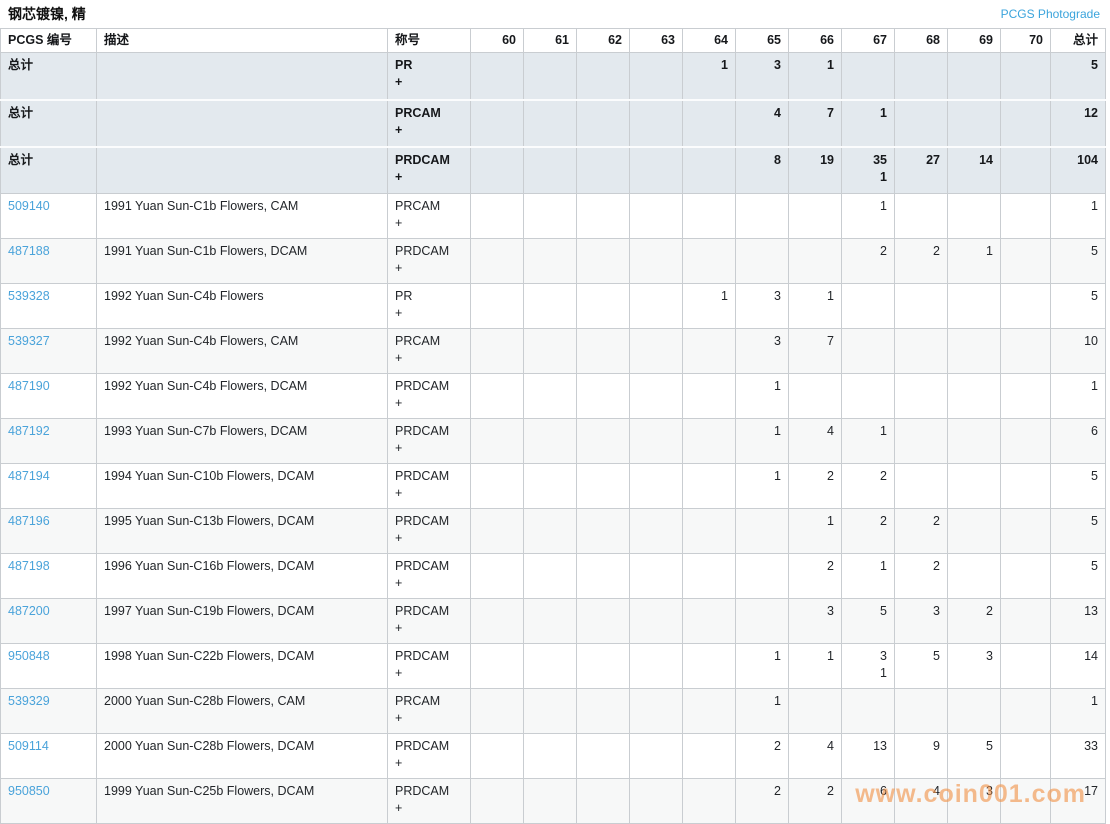  Describe the element at coordinates (762, 441) in the screenshot. I see `grade-cell-65: 1` at that location.